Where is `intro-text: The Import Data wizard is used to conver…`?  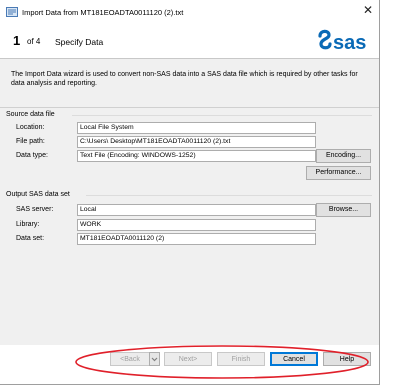 intro-text: The Import Data wizard is used to conver… is located at coordinates (184, 79).